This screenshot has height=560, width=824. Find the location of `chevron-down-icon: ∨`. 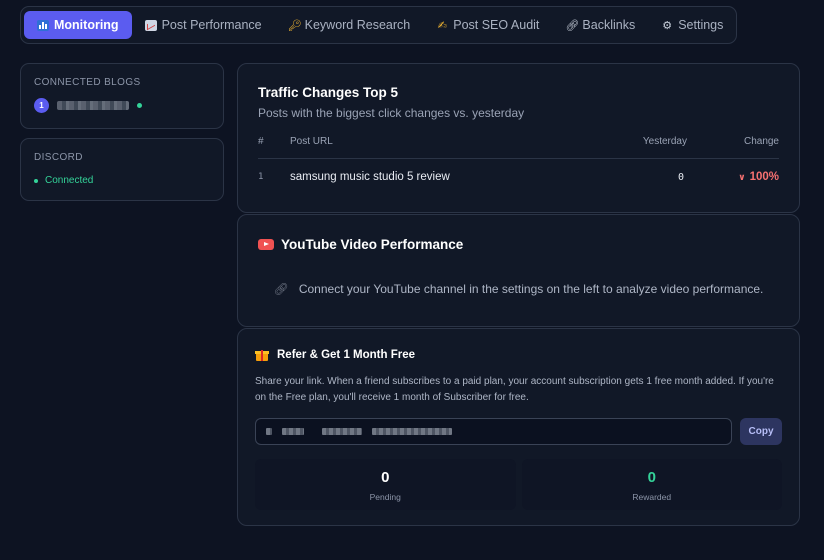

chevron-down-icon: ∨ is located at coordinates (742, 177).